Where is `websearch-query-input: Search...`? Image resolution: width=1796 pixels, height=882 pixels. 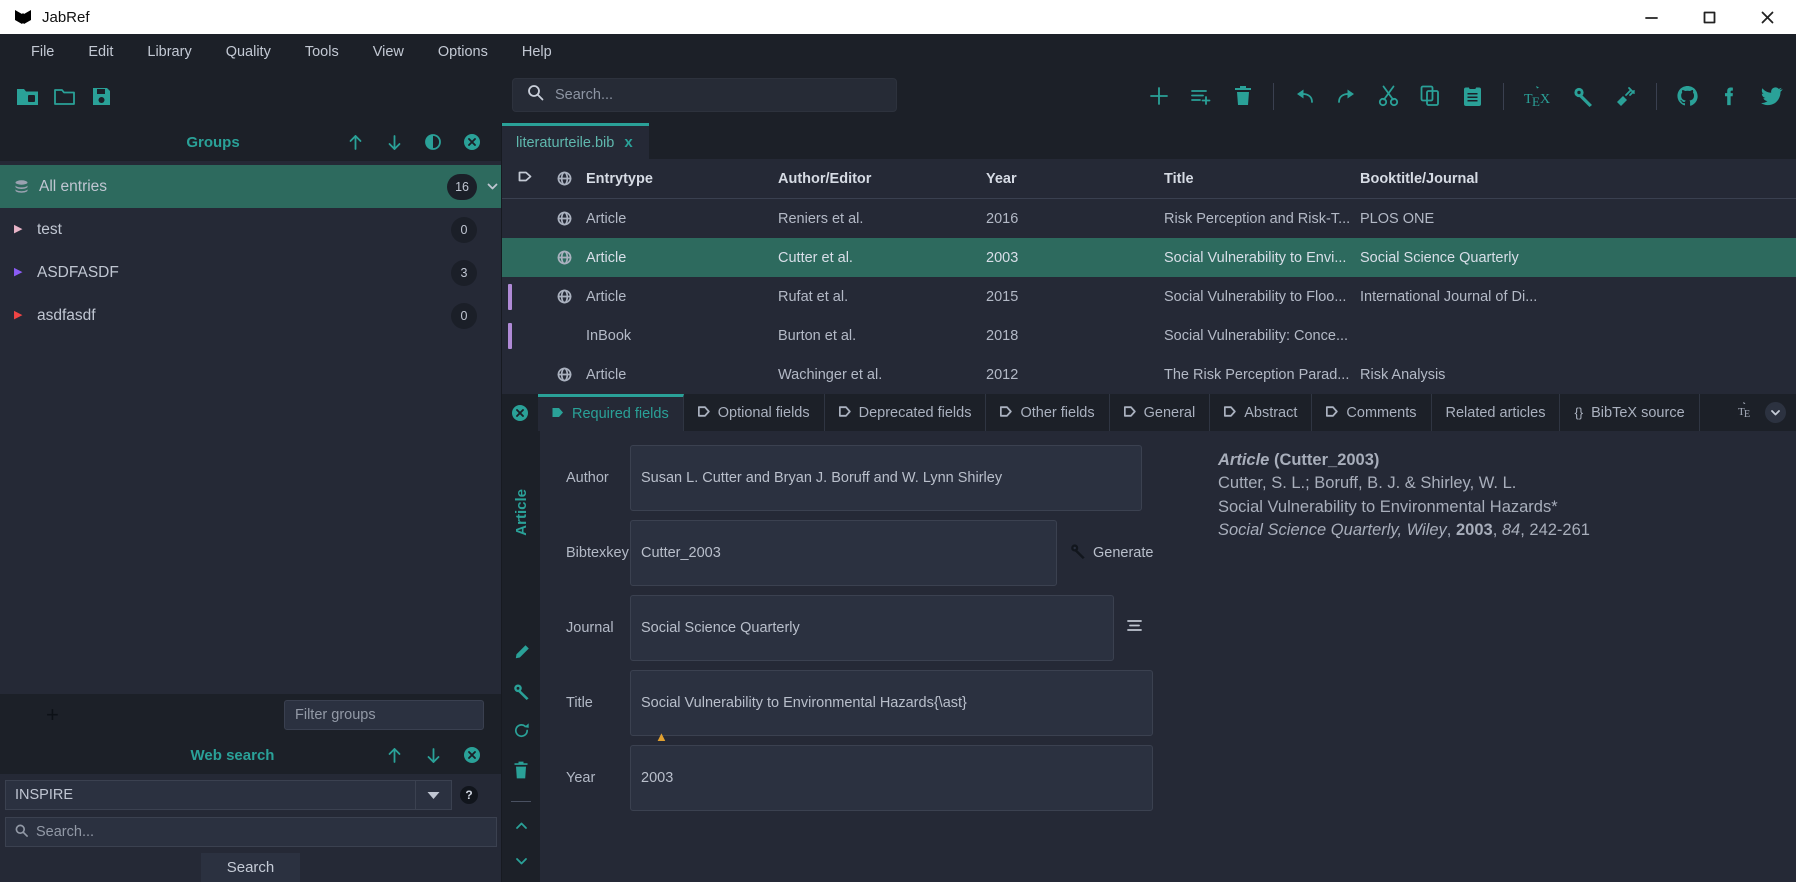
websearch-query-input: Search... is located at coordinates (251, 832).